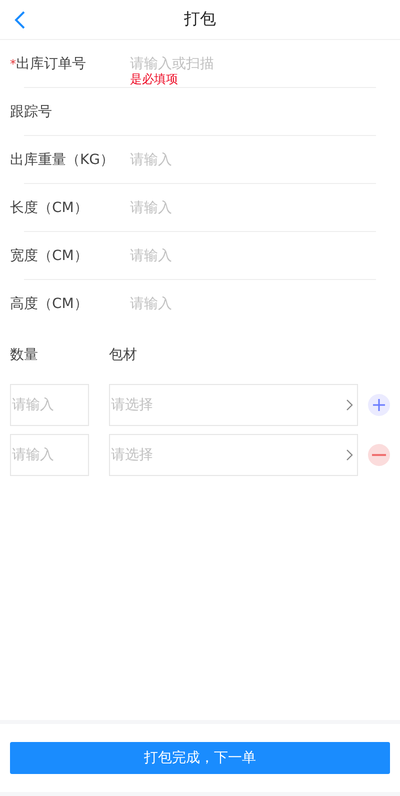  I want to click on column-label: 包材, so click(123, 355).